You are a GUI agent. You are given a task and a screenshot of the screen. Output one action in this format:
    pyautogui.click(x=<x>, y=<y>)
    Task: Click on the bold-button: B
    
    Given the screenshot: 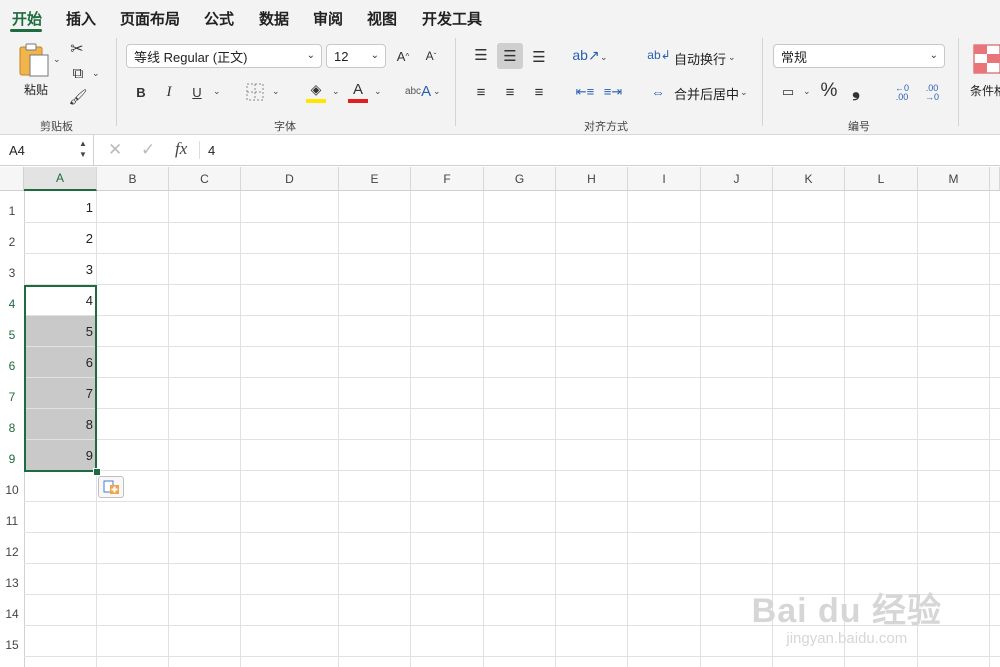 What is the action you would take?
    pyautogui.click(x=141, y=92)
    